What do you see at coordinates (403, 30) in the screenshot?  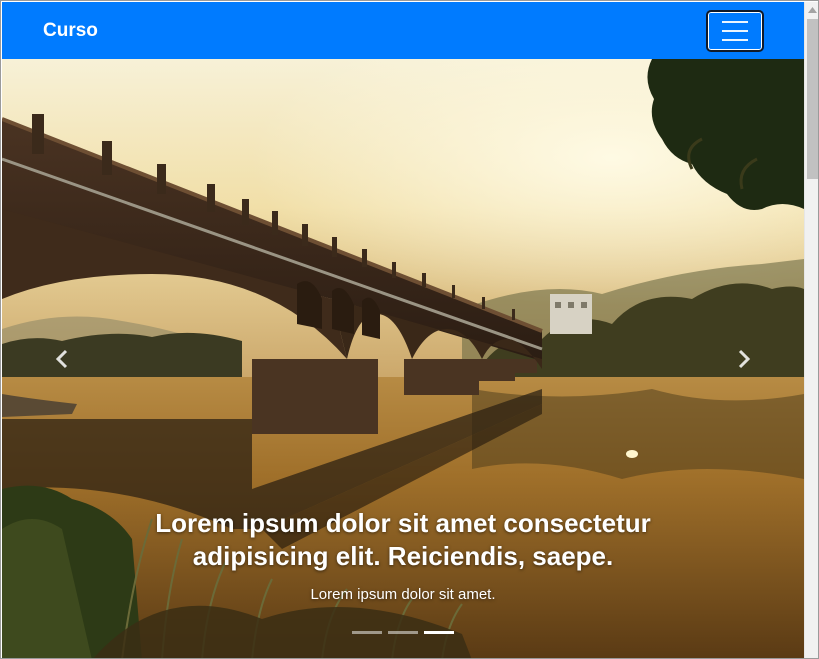 I see `navbar: Curso` at bounding box center [403, 30].